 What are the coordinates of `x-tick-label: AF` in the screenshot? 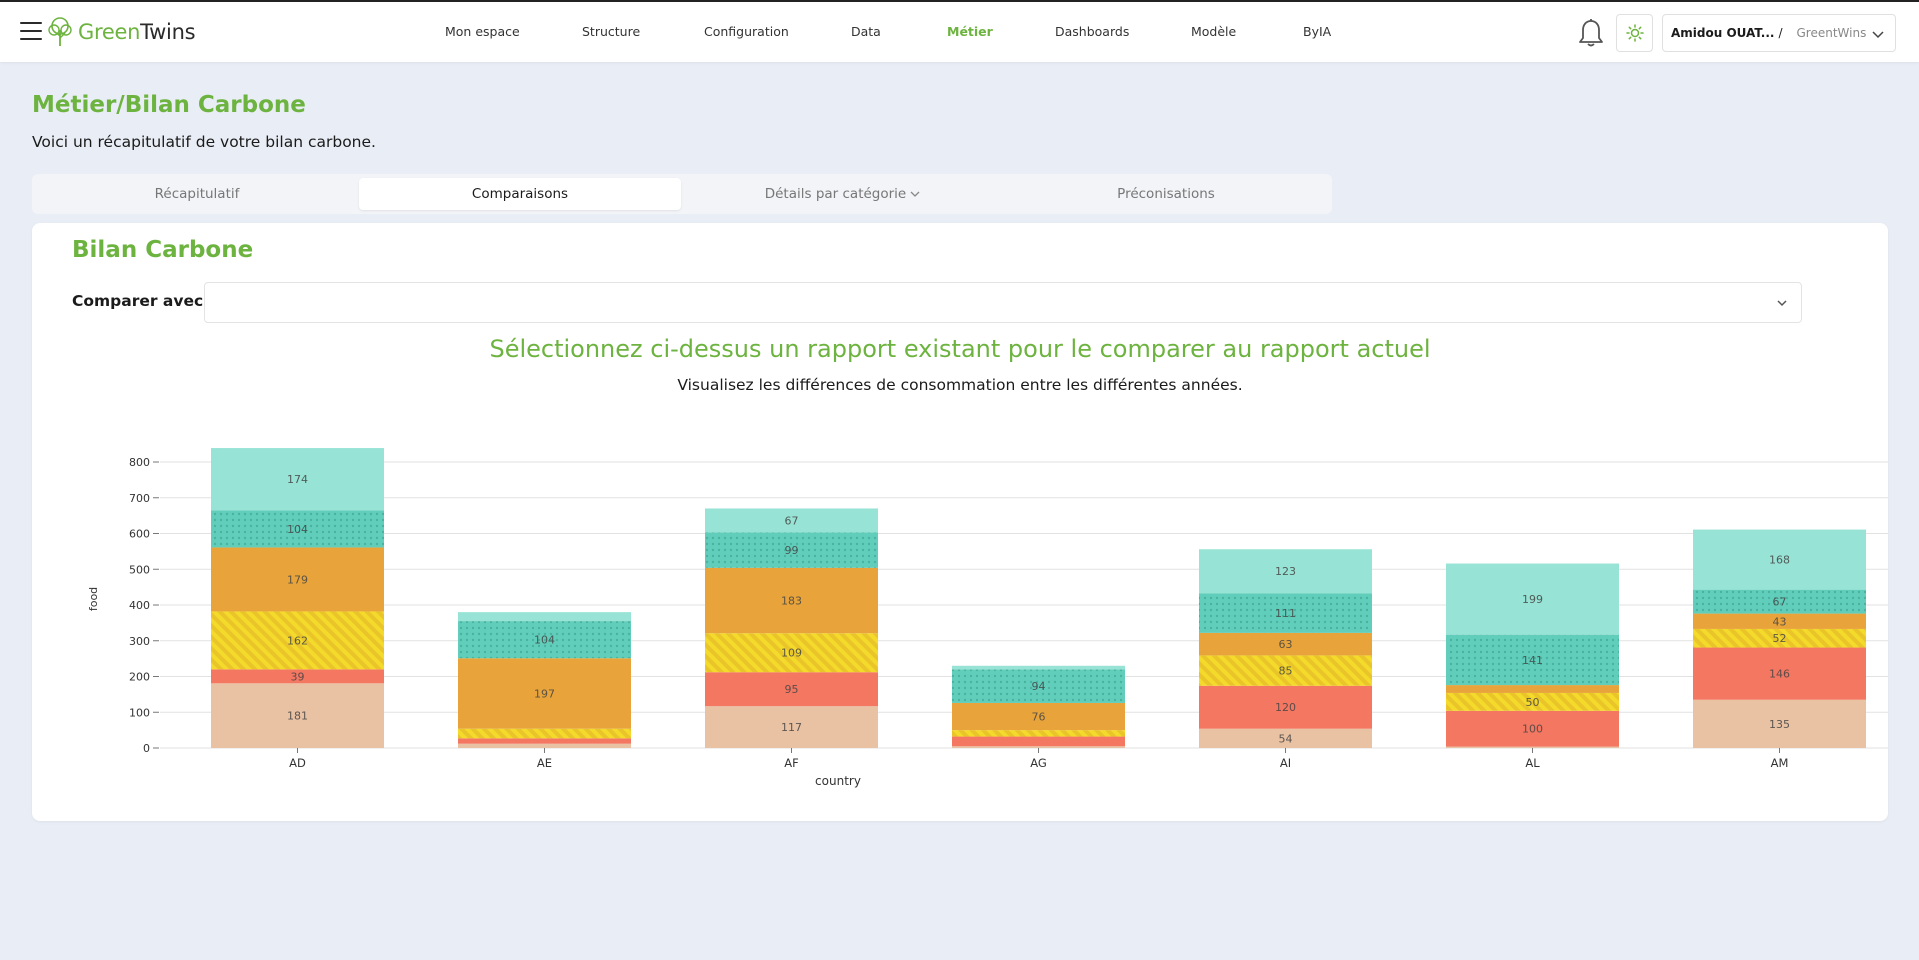 It's located at (791, 763).